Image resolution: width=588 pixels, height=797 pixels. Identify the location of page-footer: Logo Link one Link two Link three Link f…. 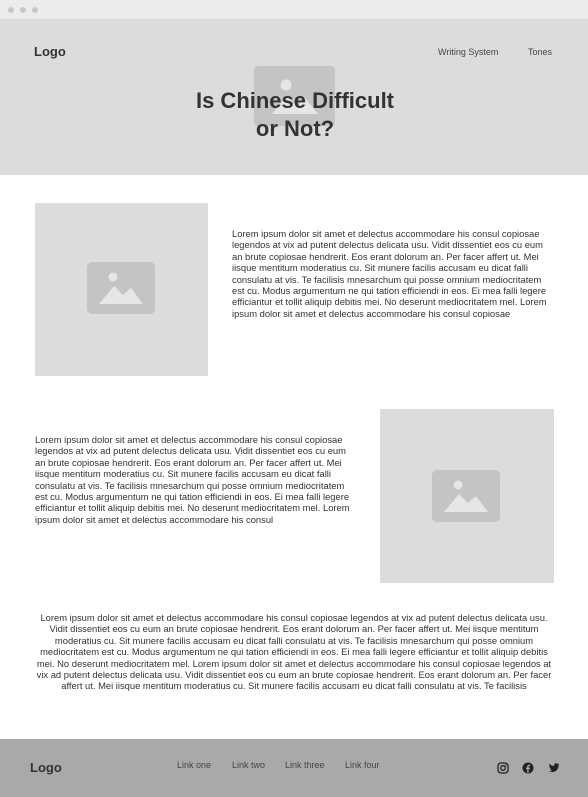
(294, 768).